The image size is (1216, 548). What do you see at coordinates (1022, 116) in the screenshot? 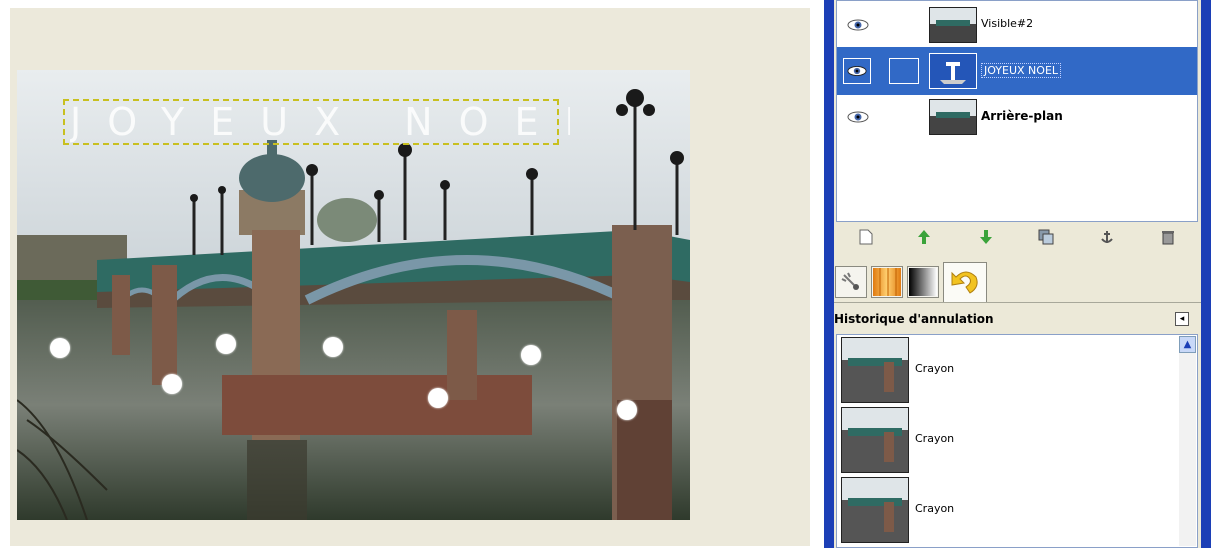
I see `layer-name: Arrière-plan` at bounding box center [1022, 116].